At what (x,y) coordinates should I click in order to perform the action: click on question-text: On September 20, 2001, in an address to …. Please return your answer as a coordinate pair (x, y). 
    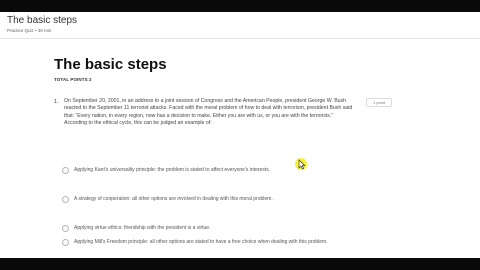
    Looking at the image, I should click on (208, 112).